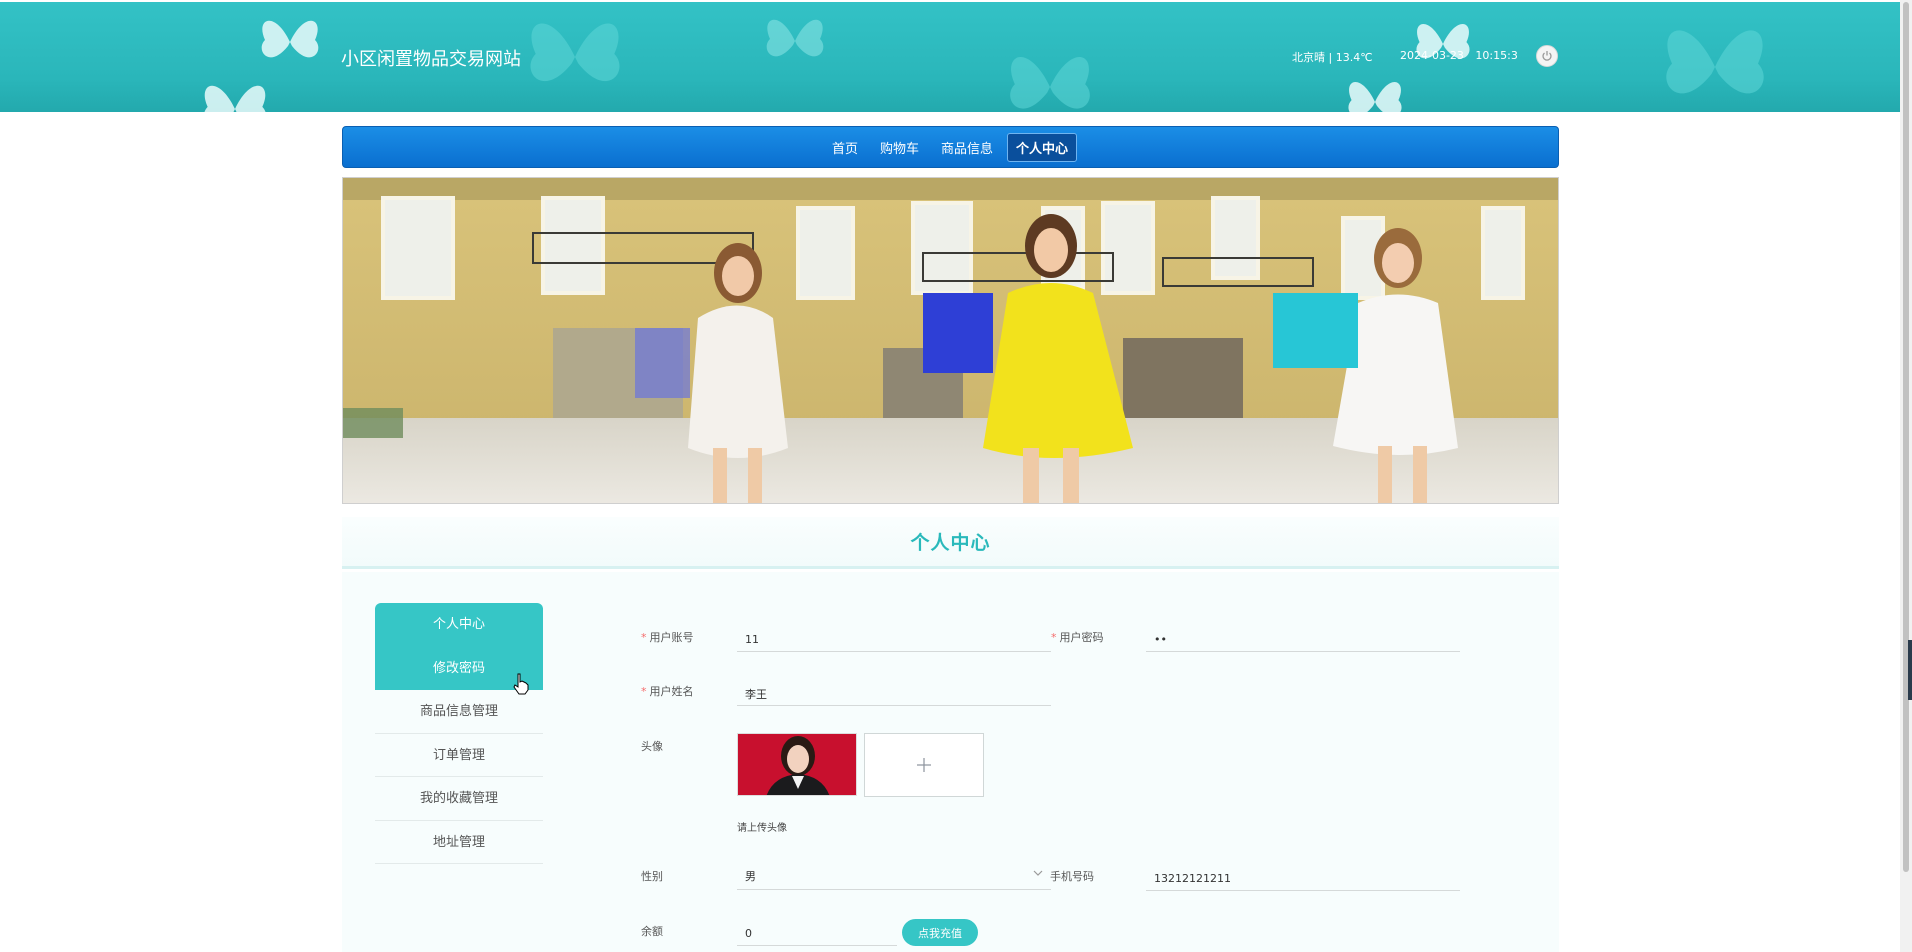 This screenshot has width=1912, height=952. I want to click on plus-icon, so click(924, 765).